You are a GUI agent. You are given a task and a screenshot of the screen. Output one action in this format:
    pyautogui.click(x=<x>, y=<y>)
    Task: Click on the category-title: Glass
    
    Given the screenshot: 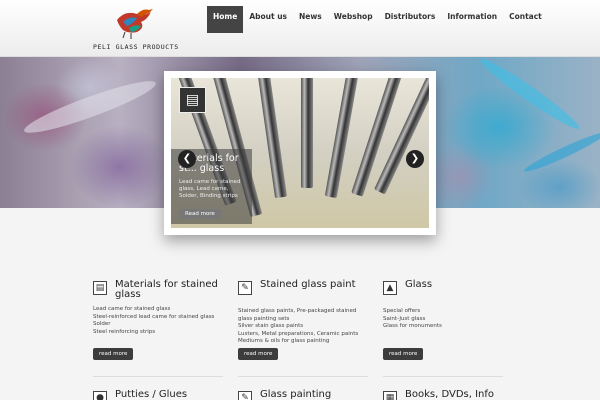 What is the action you would take?
    pyautogui.click(x=418, y=285)
    